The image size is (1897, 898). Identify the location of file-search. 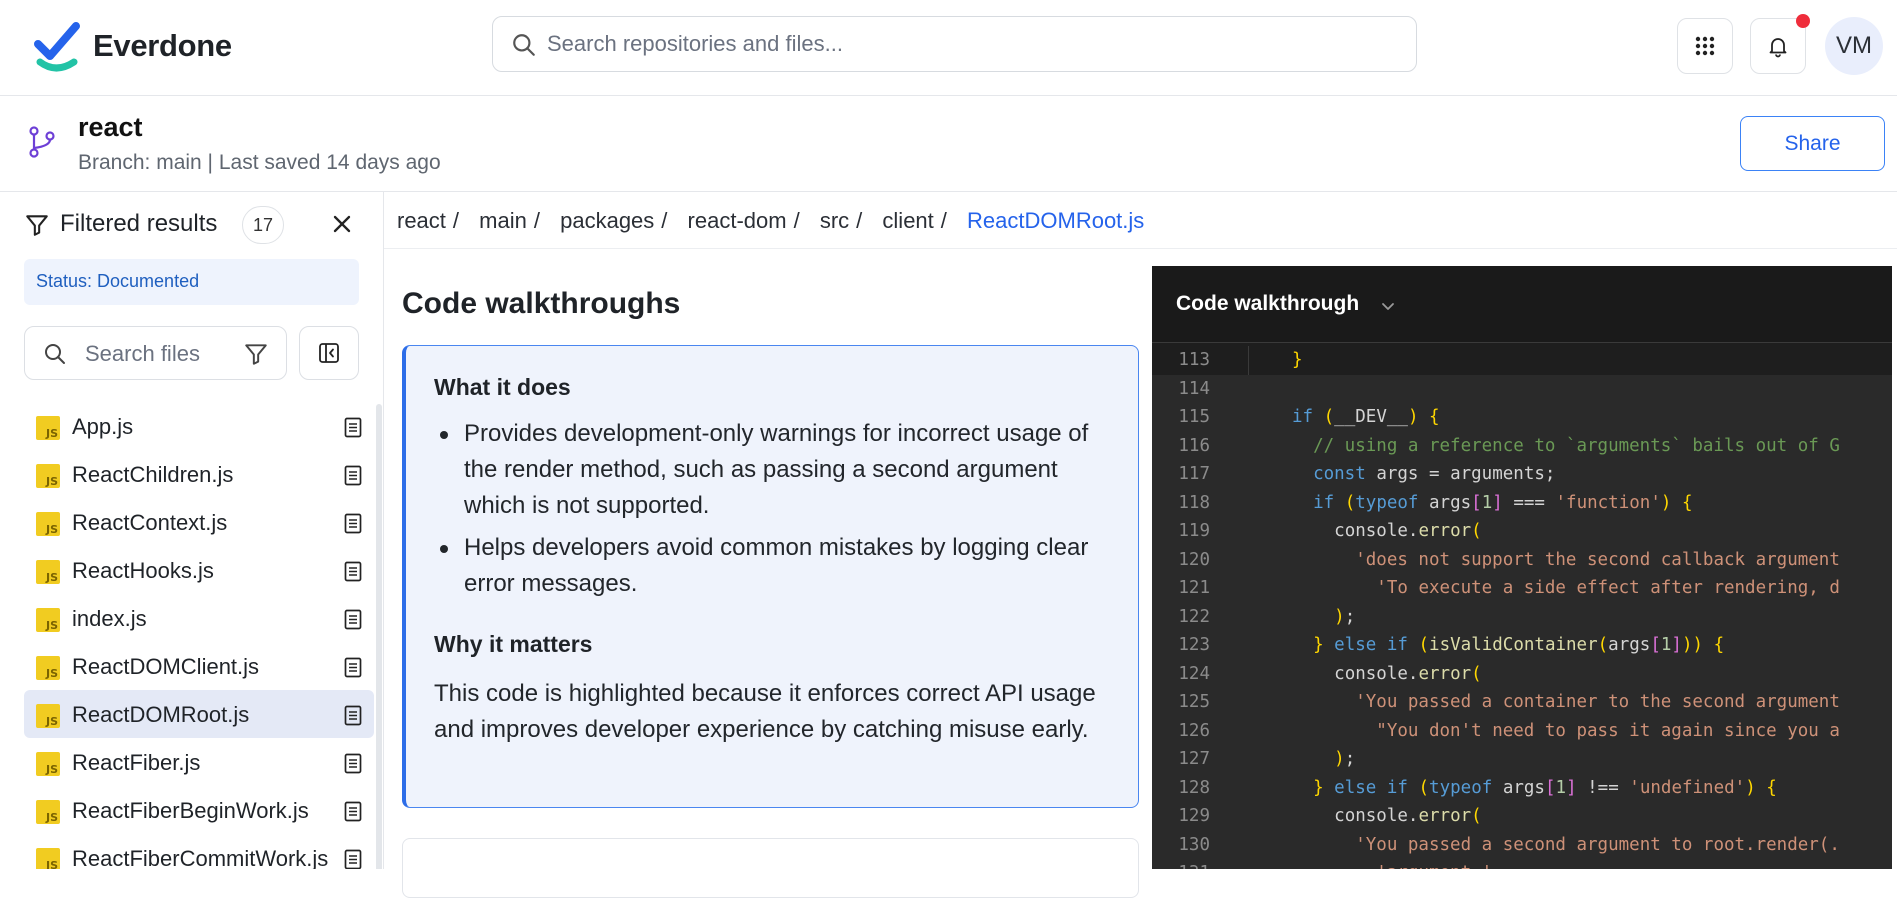
(155, 353).